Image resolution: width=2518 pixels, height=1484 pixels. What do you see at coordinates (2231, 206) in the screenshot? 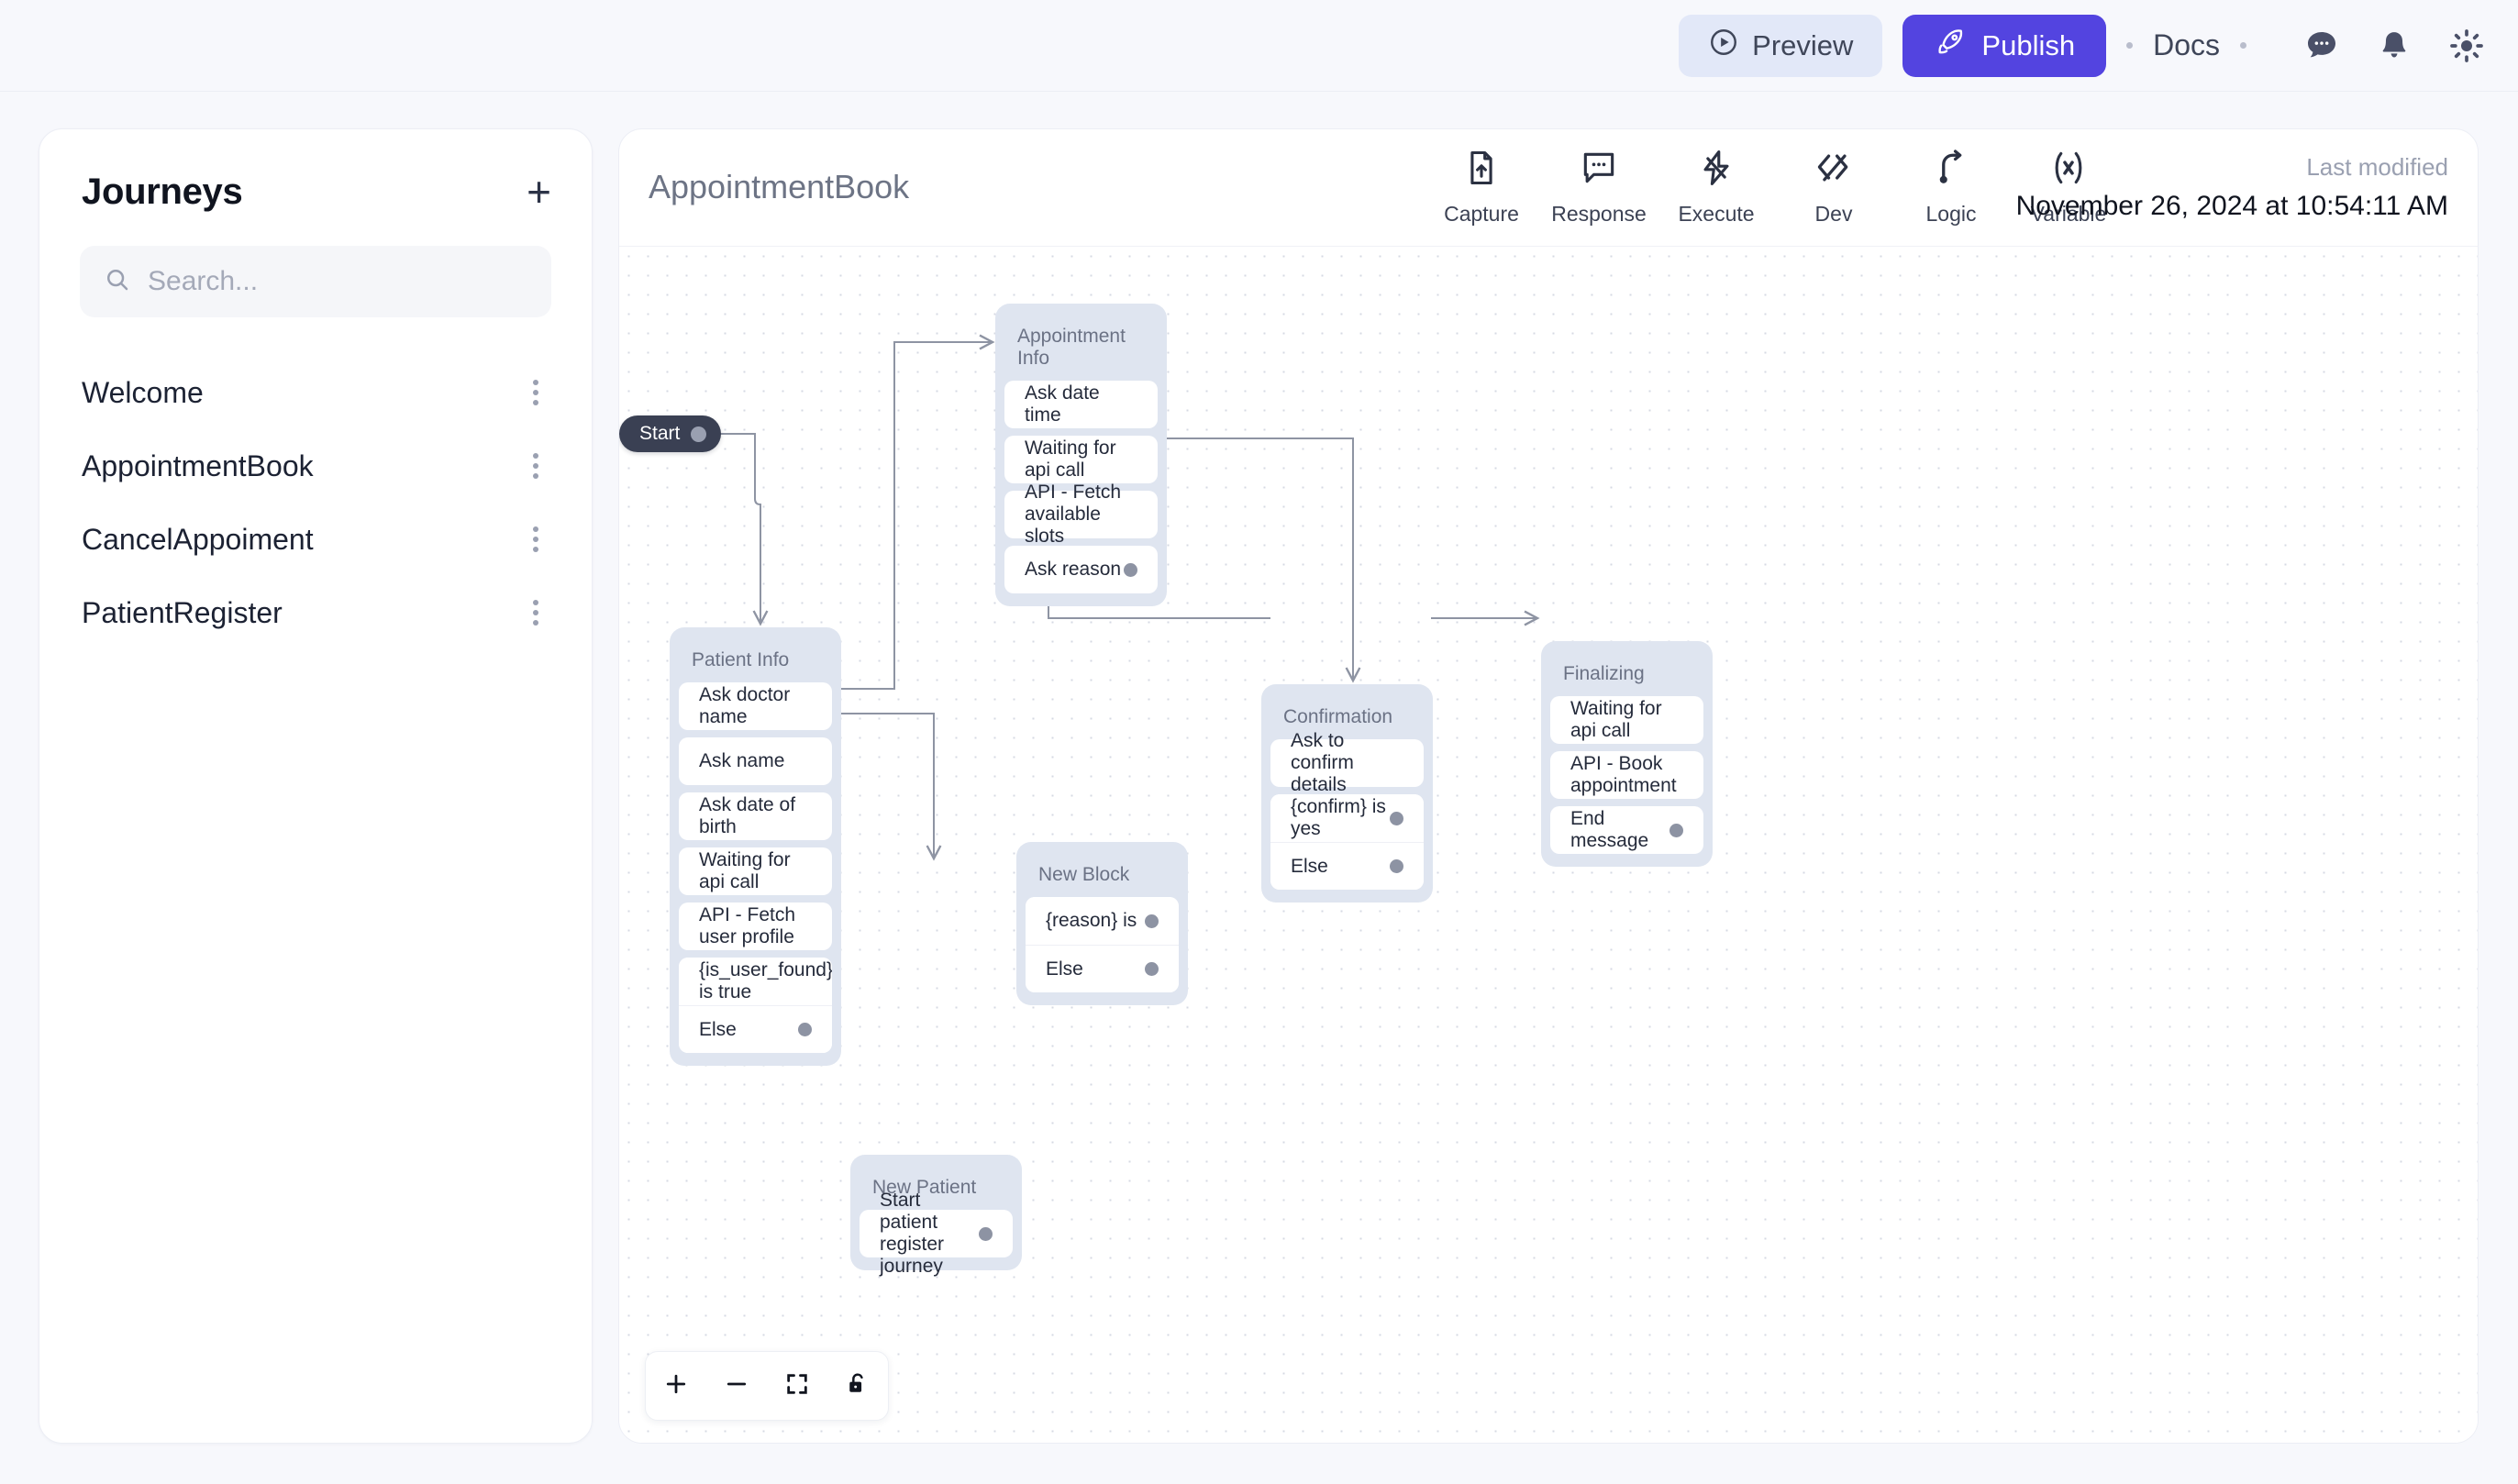
I see `last-modified-value: November 26, 2024 at 10:54:11 AM` at bounding box center [2231, 206].